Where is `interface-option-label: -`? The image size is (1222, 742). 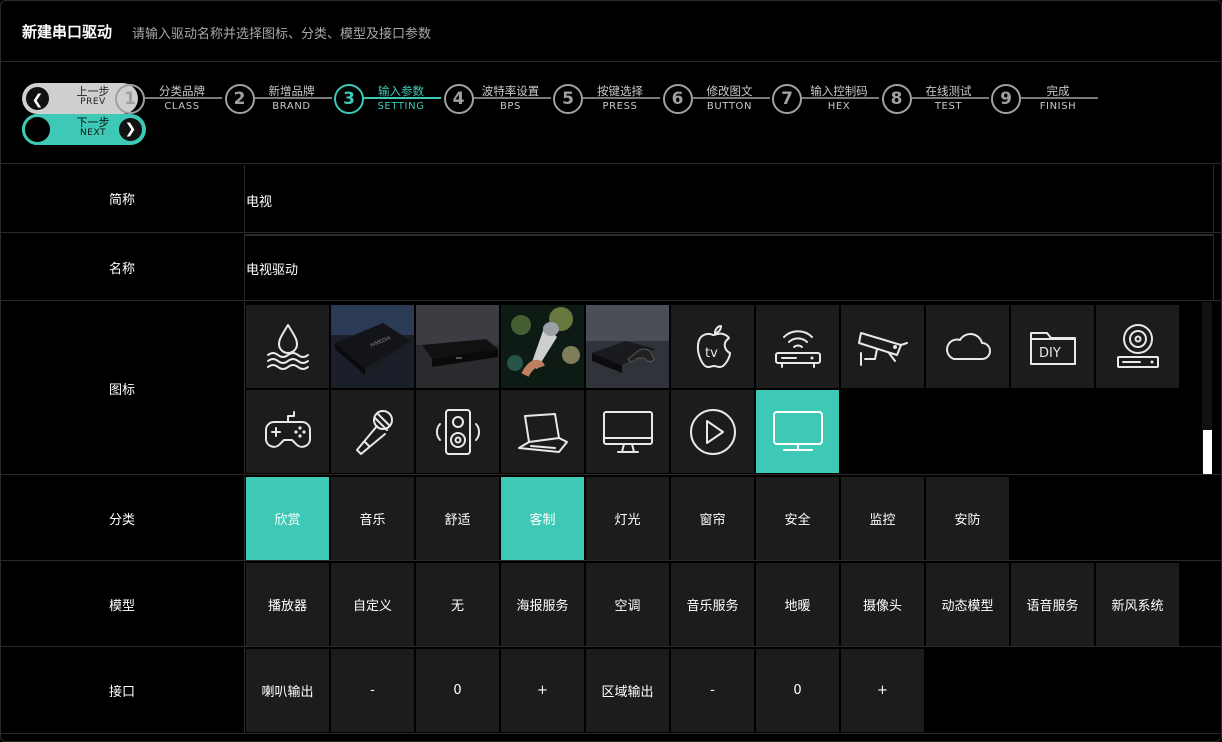
interface-option-label: - is located at coordinates (372, 690).